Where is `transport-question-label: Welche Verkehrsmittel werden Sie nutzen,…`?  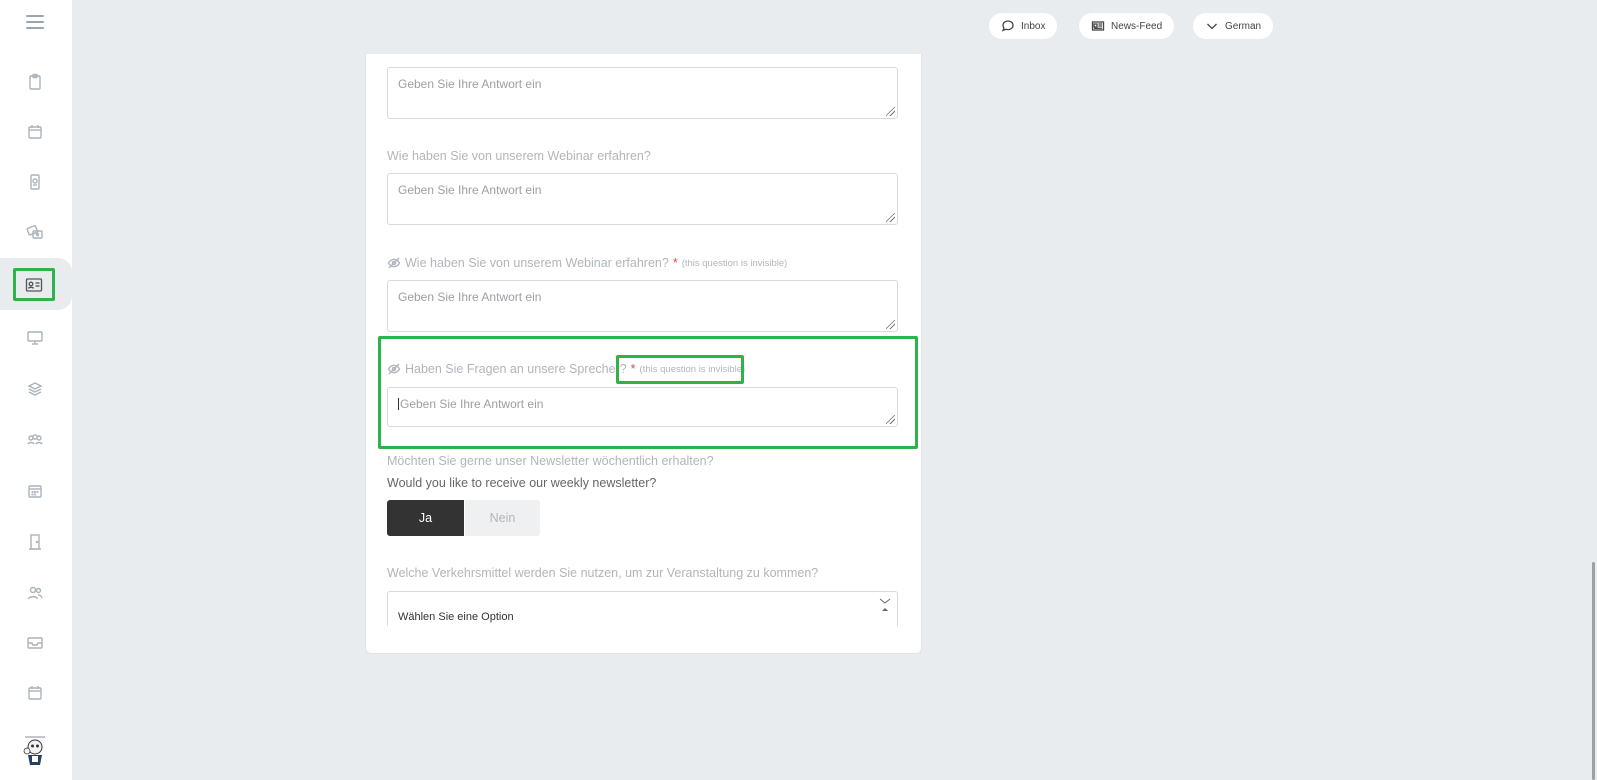
transport-question-label: Welche Verkehrsmittel werden Sie nutzen,… is located at coordinates (603, 573).